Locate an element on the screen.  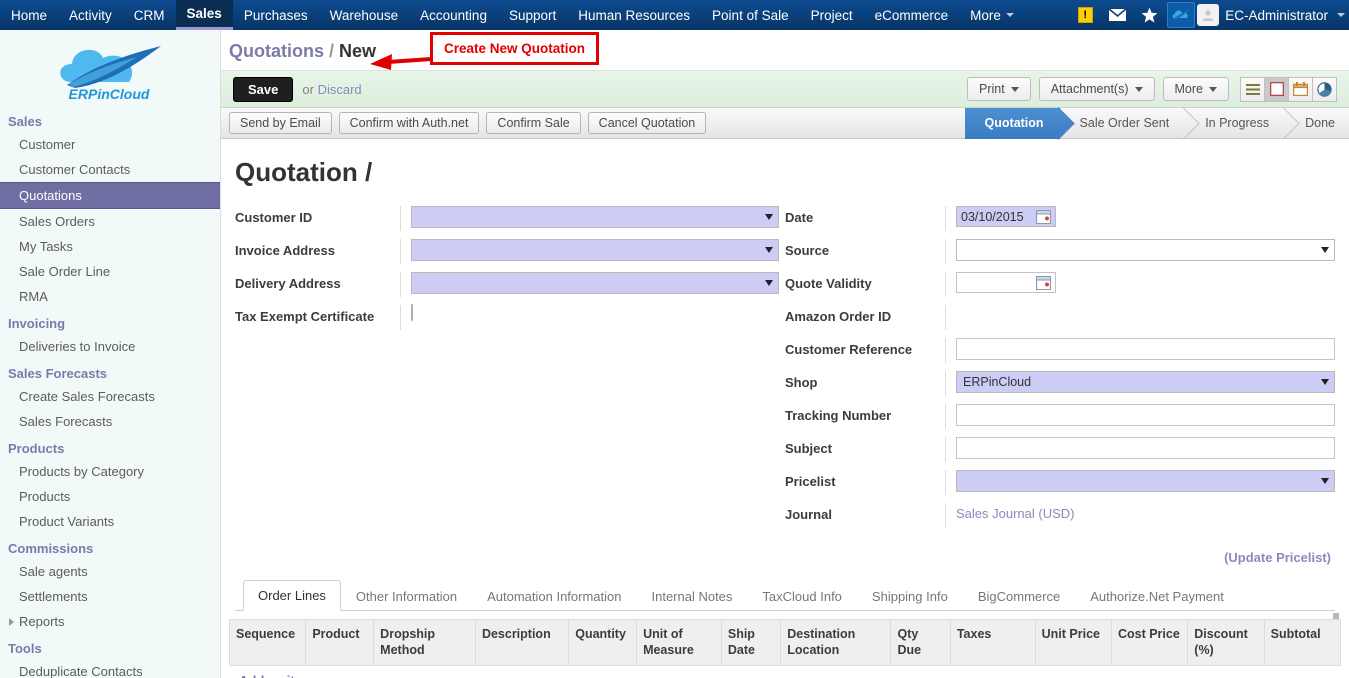
column-header-destination-location: Destination Location is located at coordinates (836, 642).